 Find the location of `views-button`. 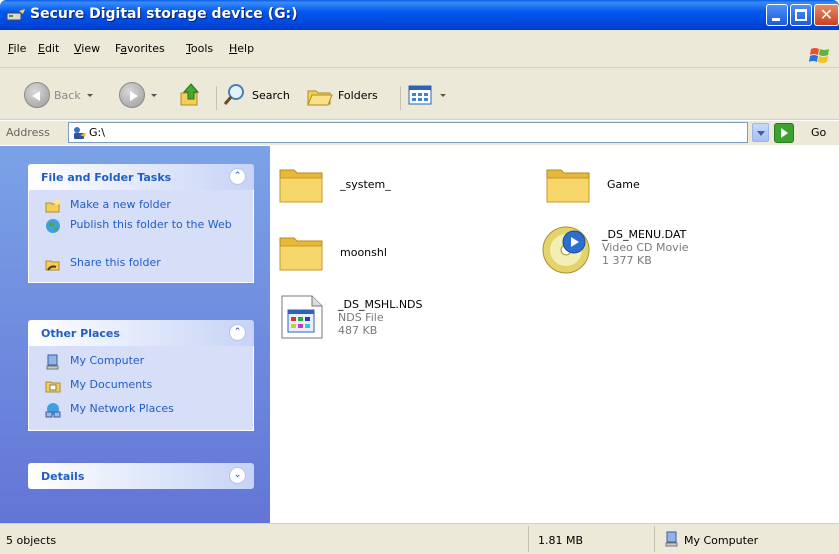

views-button is located at coordinates (427, 95).